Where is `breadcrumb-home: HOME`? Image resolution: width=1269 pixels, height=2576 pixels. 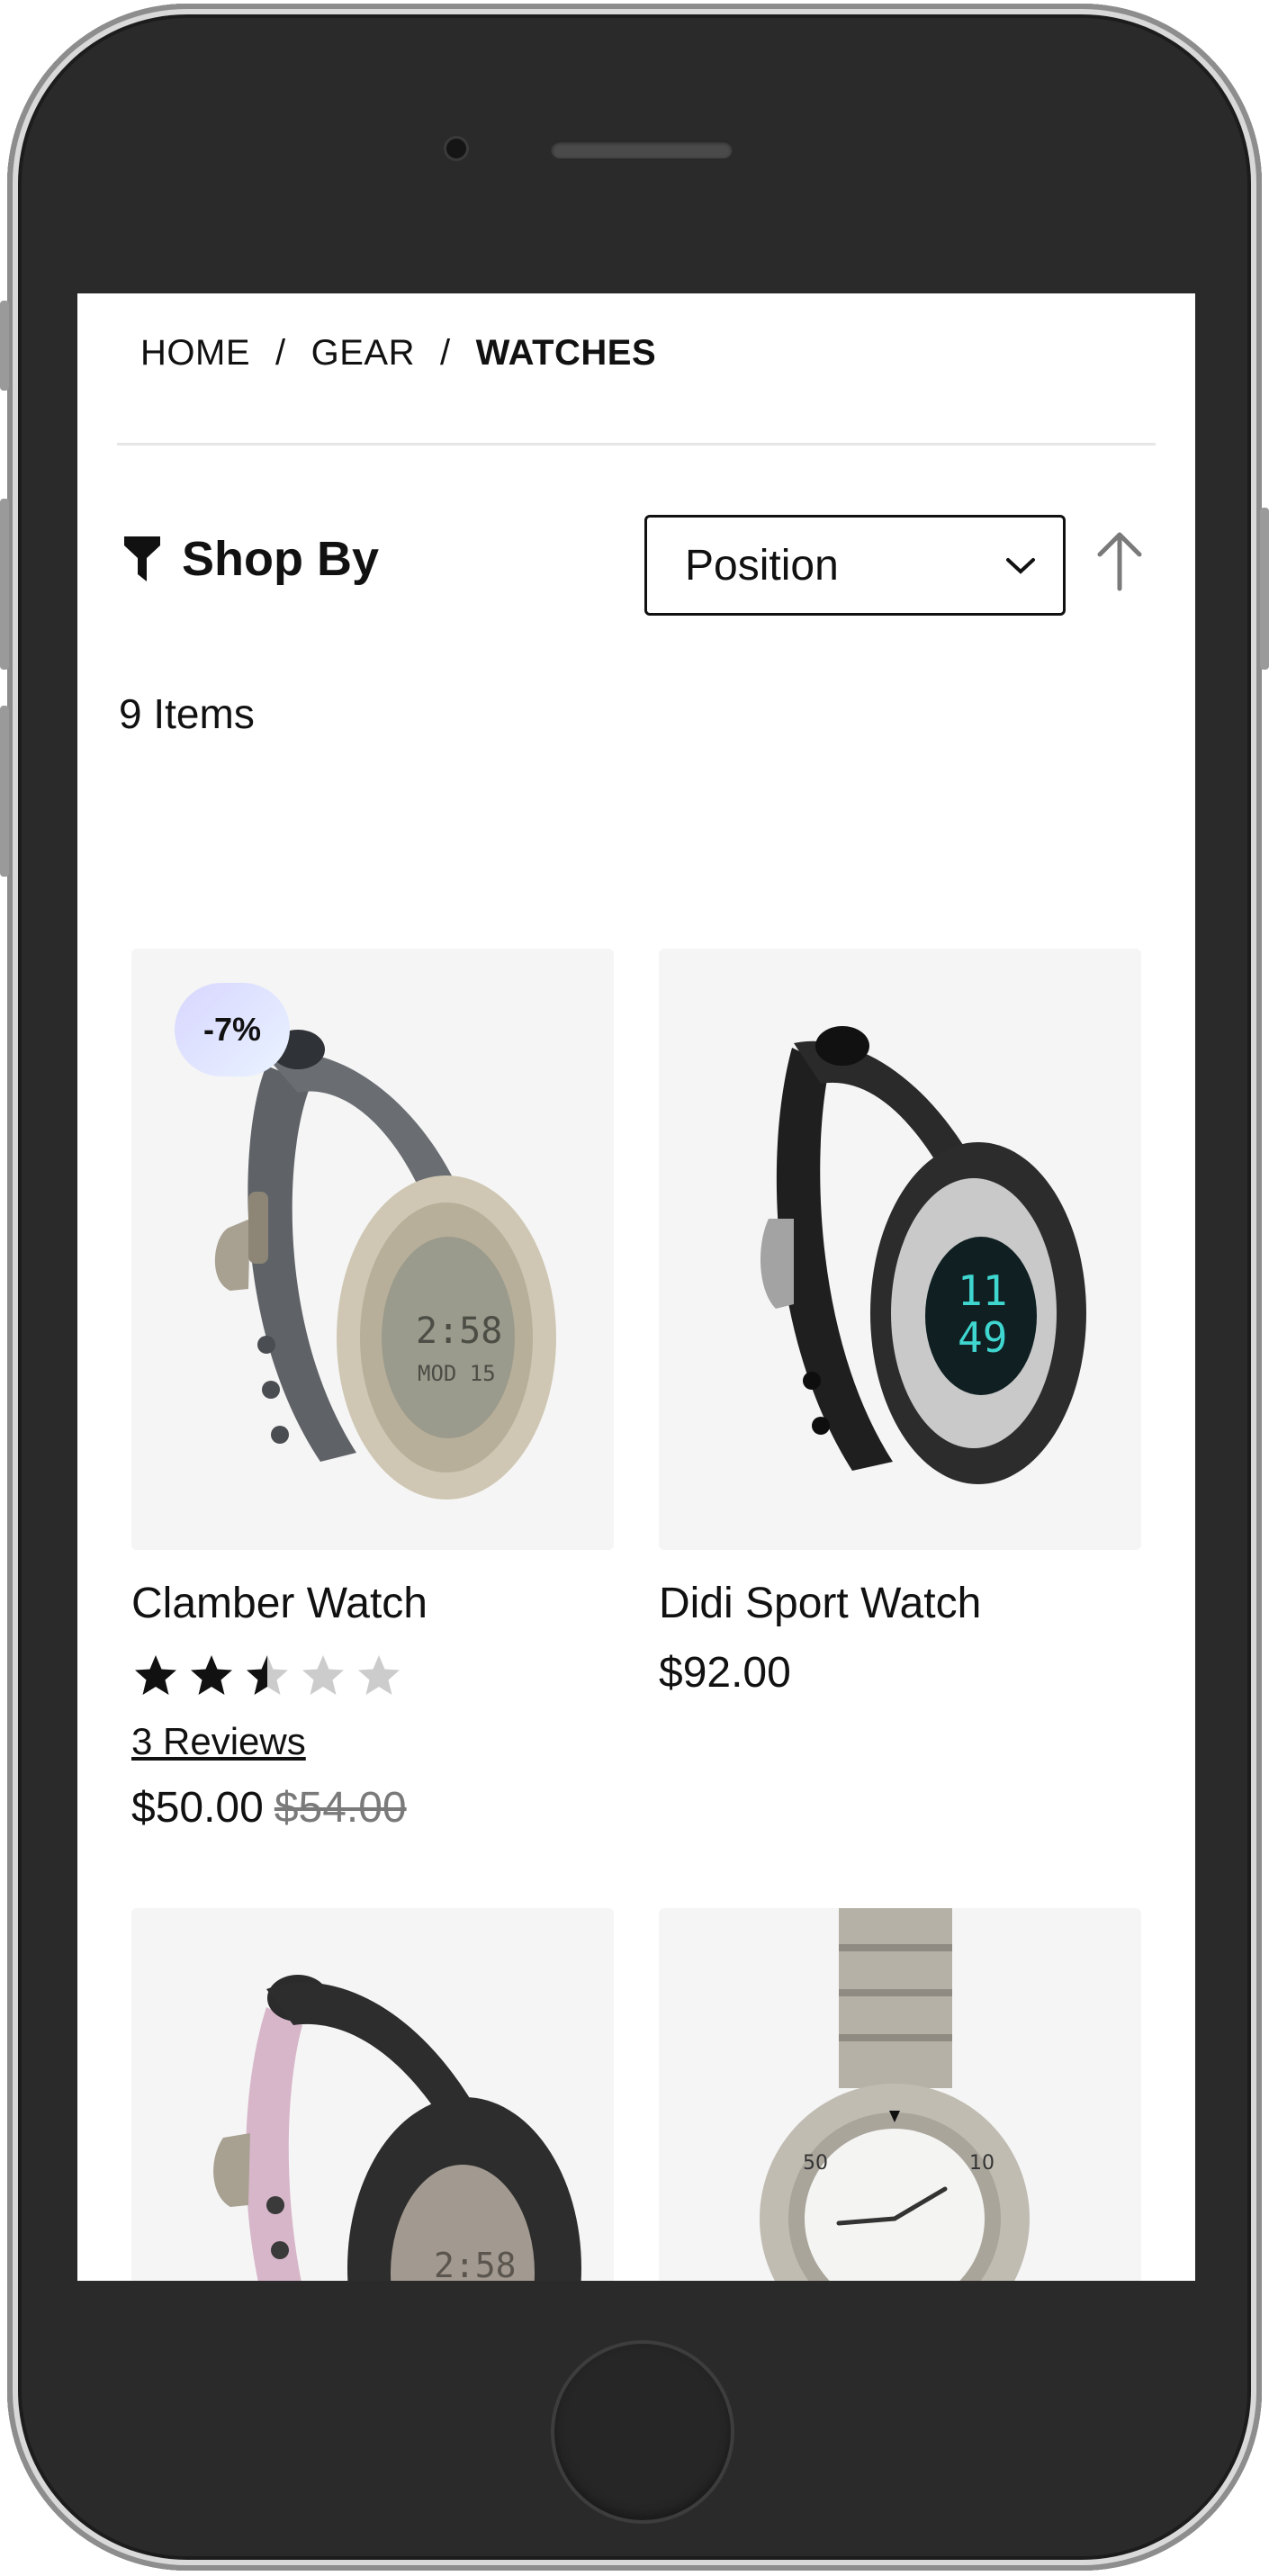
breadcrumb-home: HOME is located at coordinates (195, 353).